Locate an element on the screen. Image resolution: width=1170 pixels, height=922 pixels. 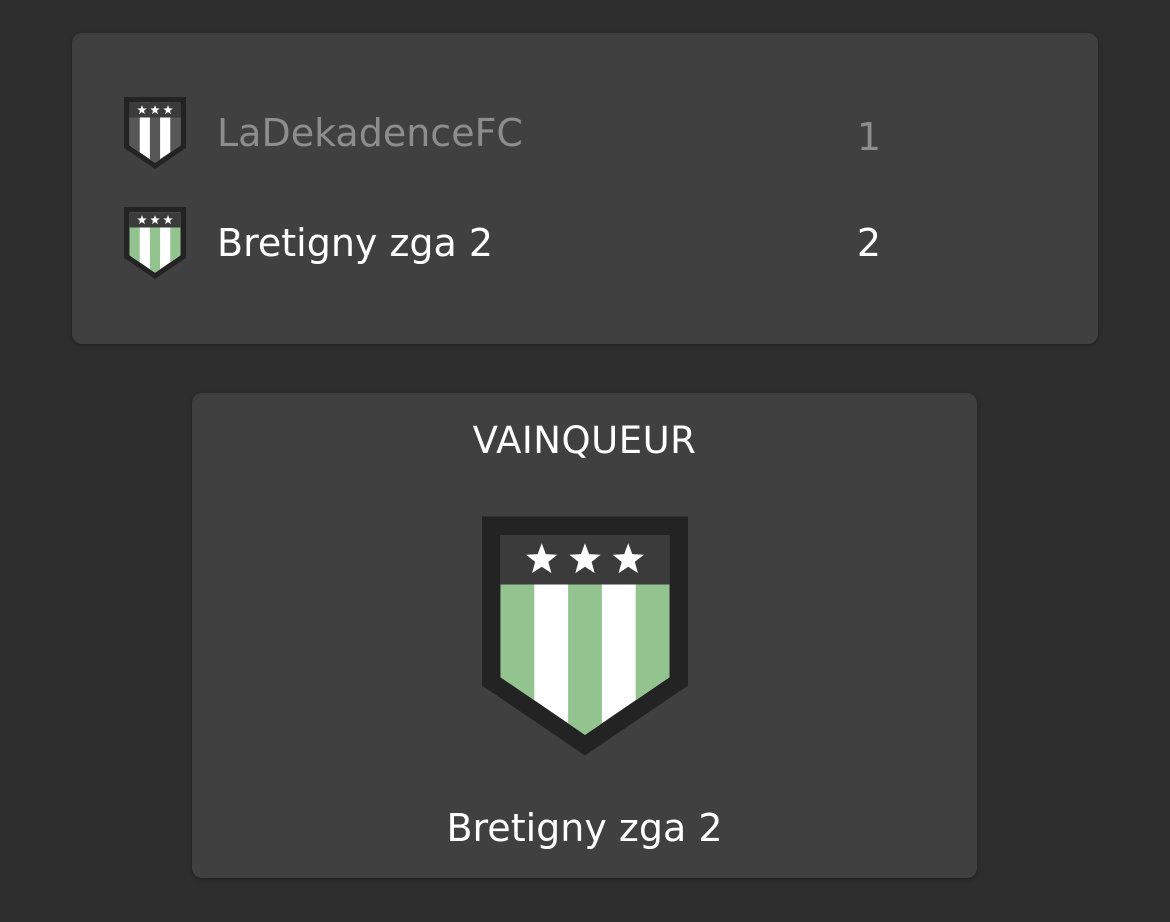
team-row-away: Bretigny zga 2 2 is located at coordinates (585, 243).